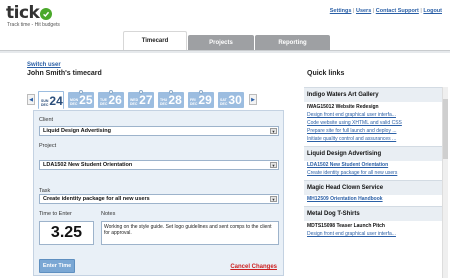 The image size is (450, 278). What do you see at coordinates (77, 131) in the screenshot?
I see `client-select-value: Liquid Design Advertising` at bounding box center [77, 131].